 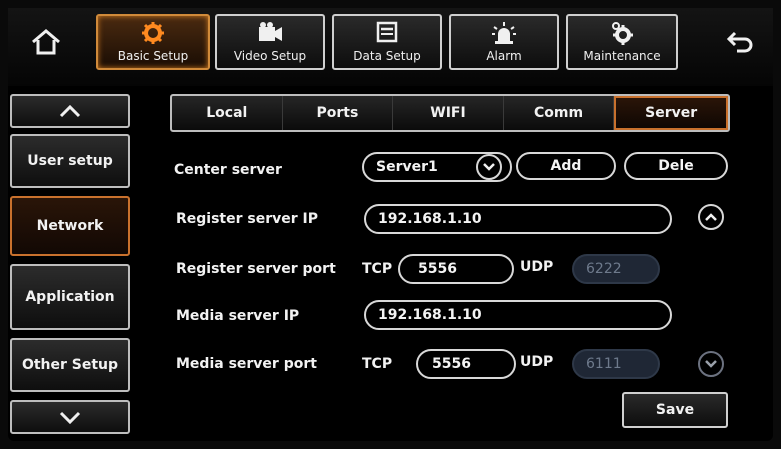 I want to click on maintenance-icon, so click(x=622, y=33).